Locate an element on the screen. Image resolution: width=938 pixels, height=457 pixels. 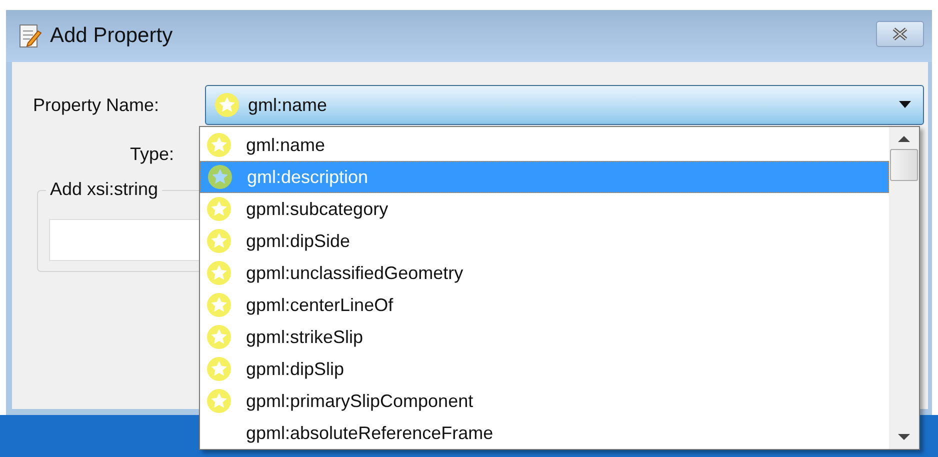
dropdown-item: gpml:unclassifiedGeometry is located at coordinates (544, 273).